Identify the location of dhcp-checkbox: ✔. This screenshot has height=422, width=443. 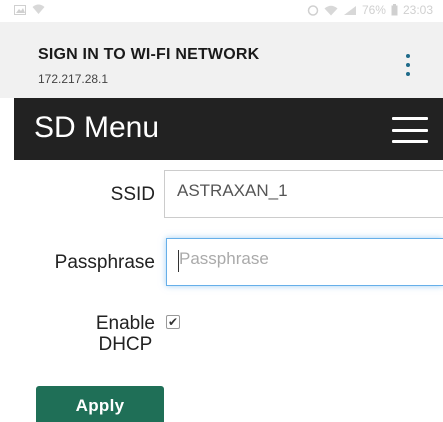
(173, 322).